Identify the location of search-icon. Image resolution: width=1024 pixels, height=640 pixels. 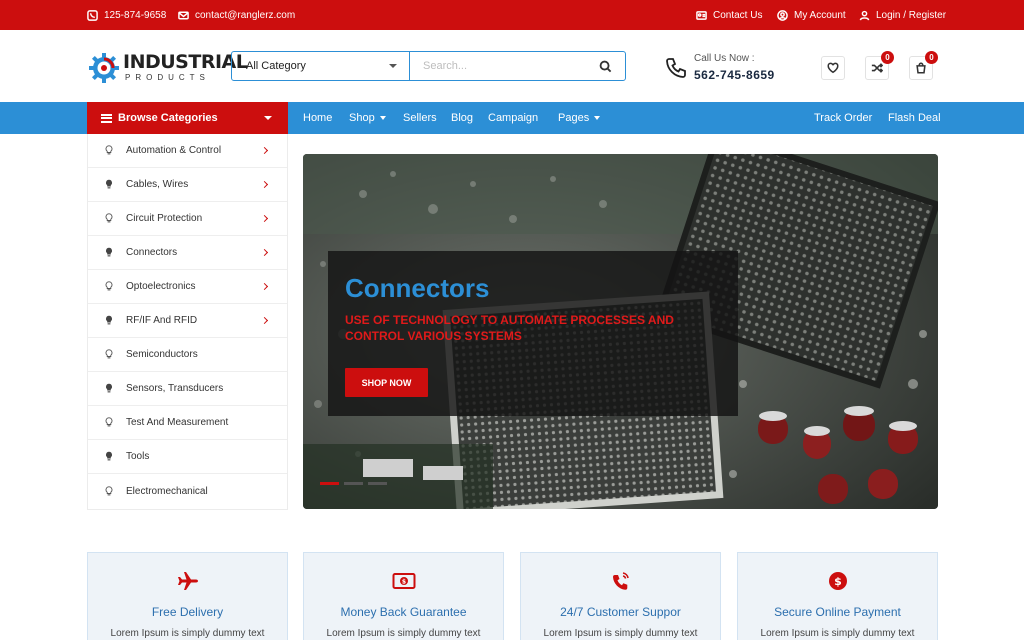
(605, 66).